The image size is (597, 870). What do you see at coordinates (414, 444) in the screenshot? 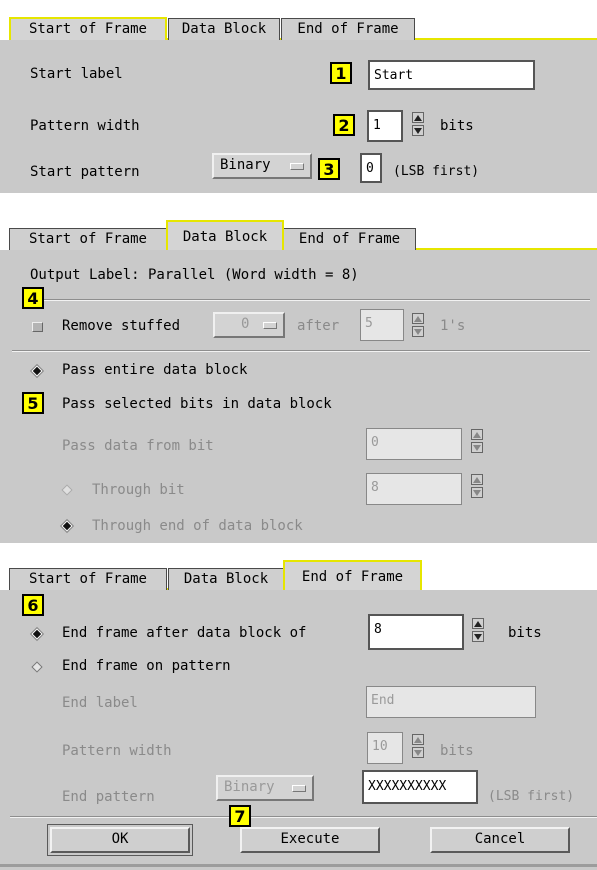
I see `pass-from-bit-input: 0` at bounding box center [414, 444].